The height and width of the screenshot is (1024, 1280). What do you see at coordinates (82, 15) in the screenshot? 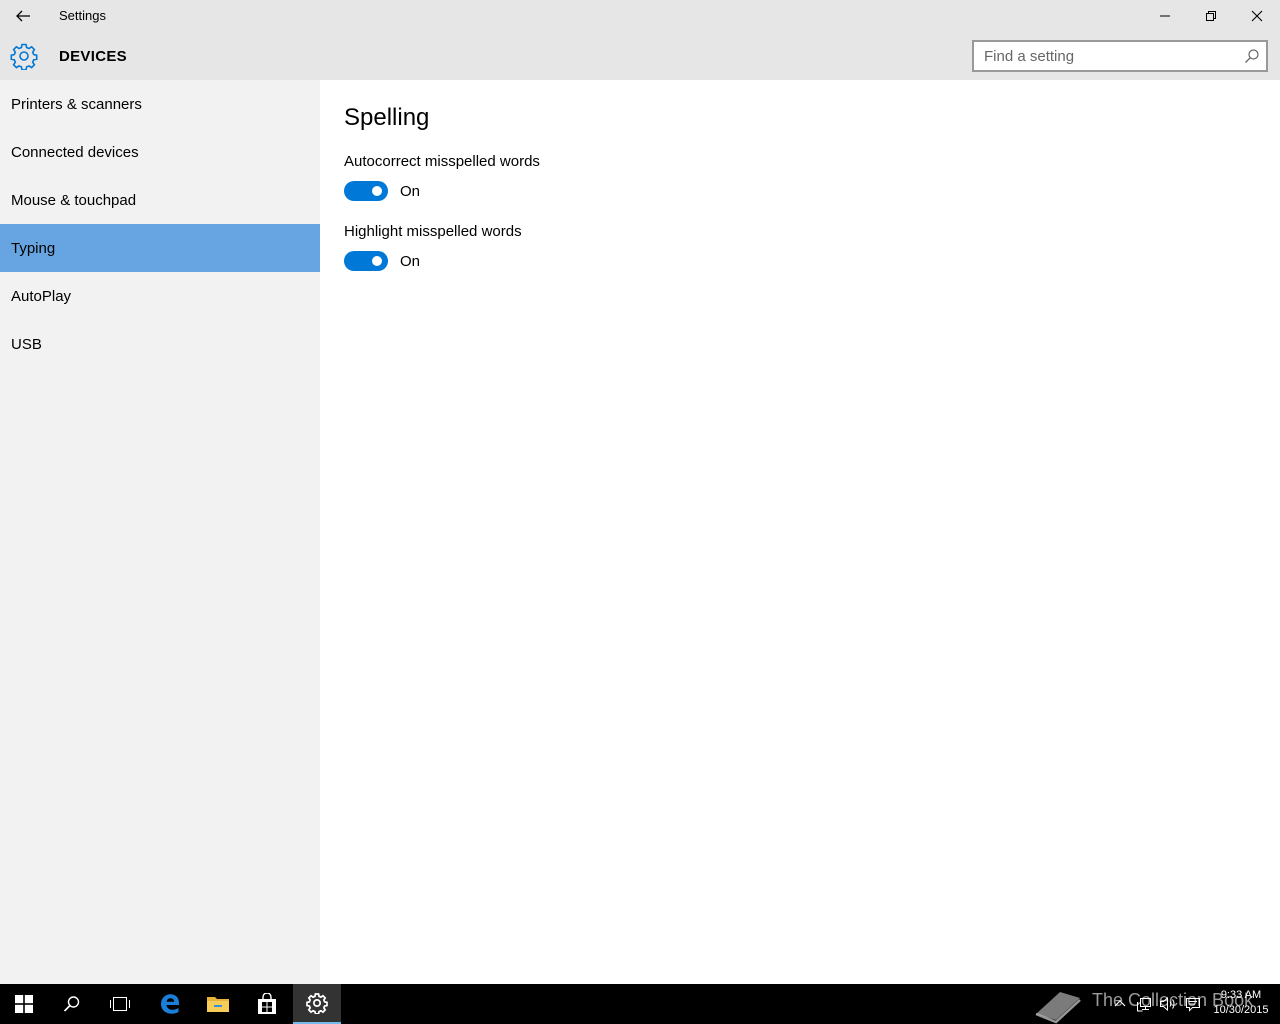
I see `window-title: Settings` at bounding box center [82, 15].